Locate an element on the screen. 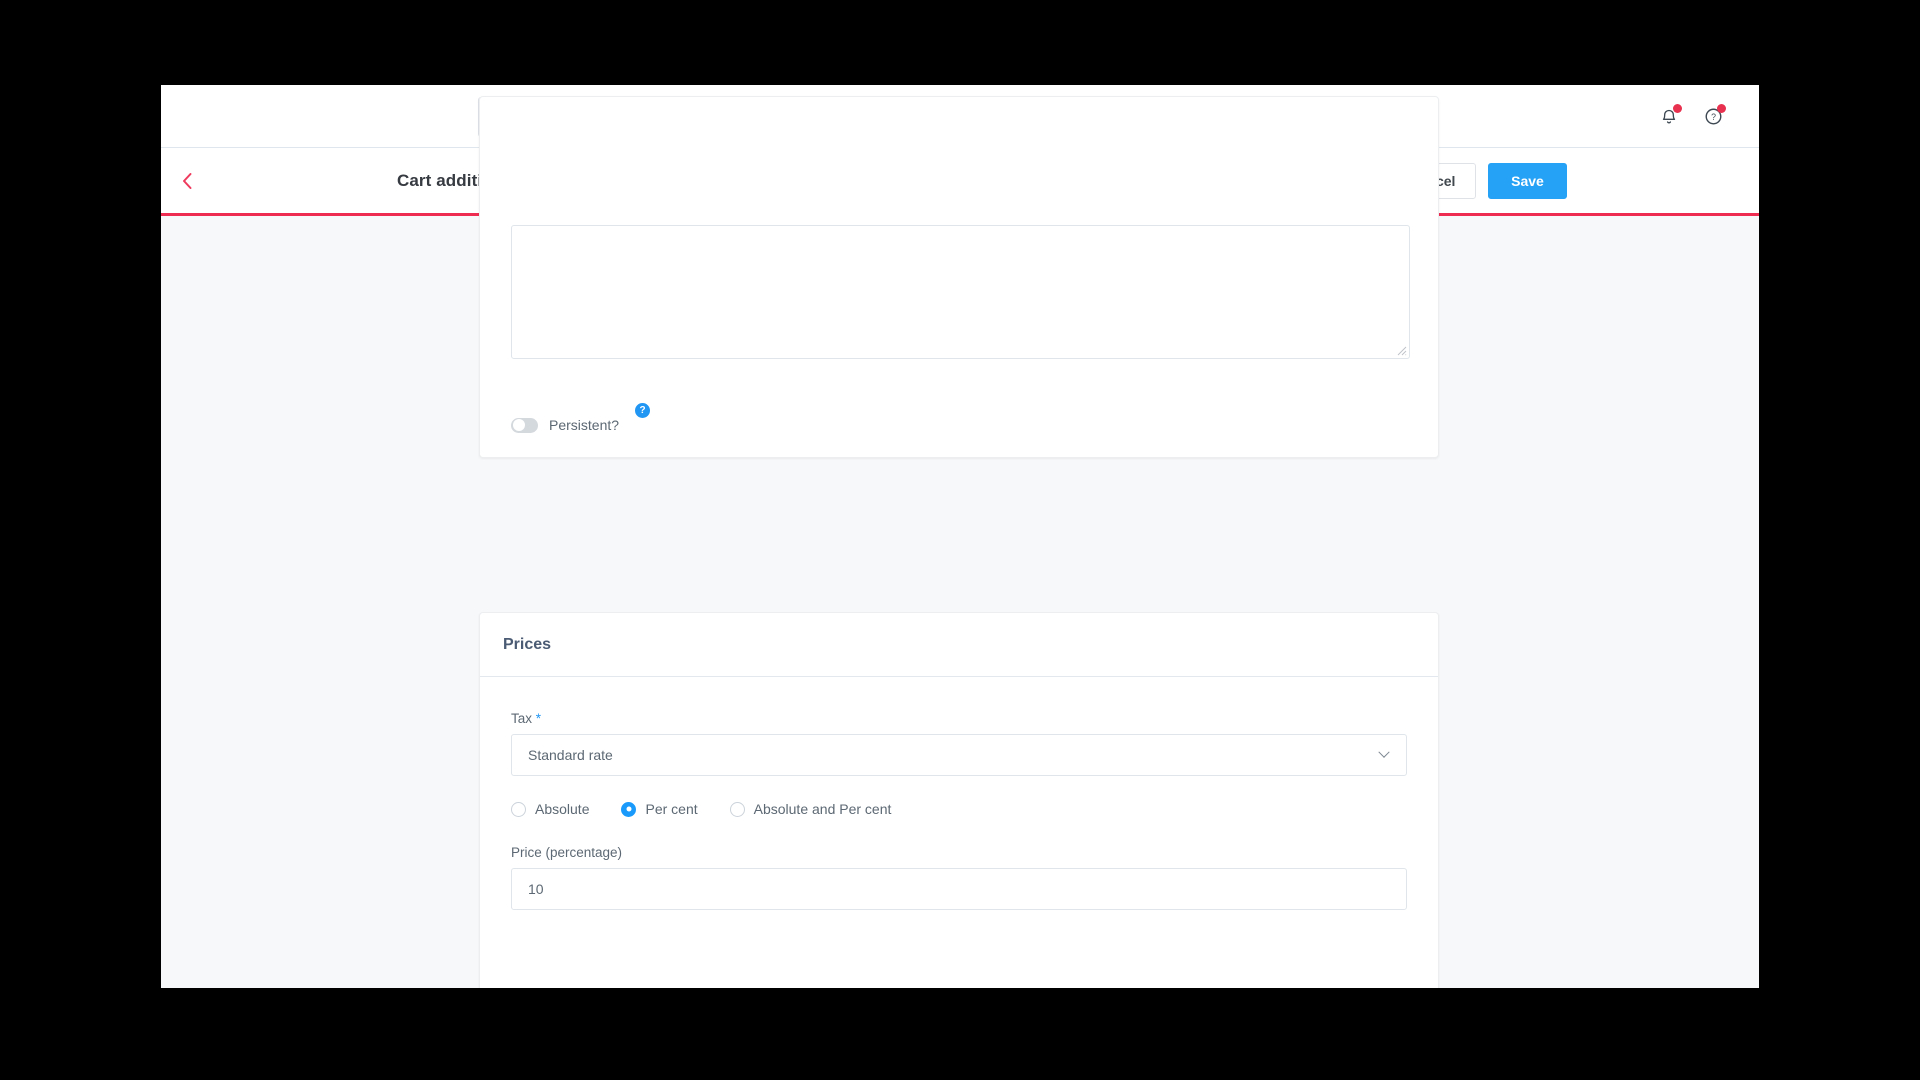 The height and width of the screenshot is (1080, 1920). price-input is located at coordinates (959, 889).